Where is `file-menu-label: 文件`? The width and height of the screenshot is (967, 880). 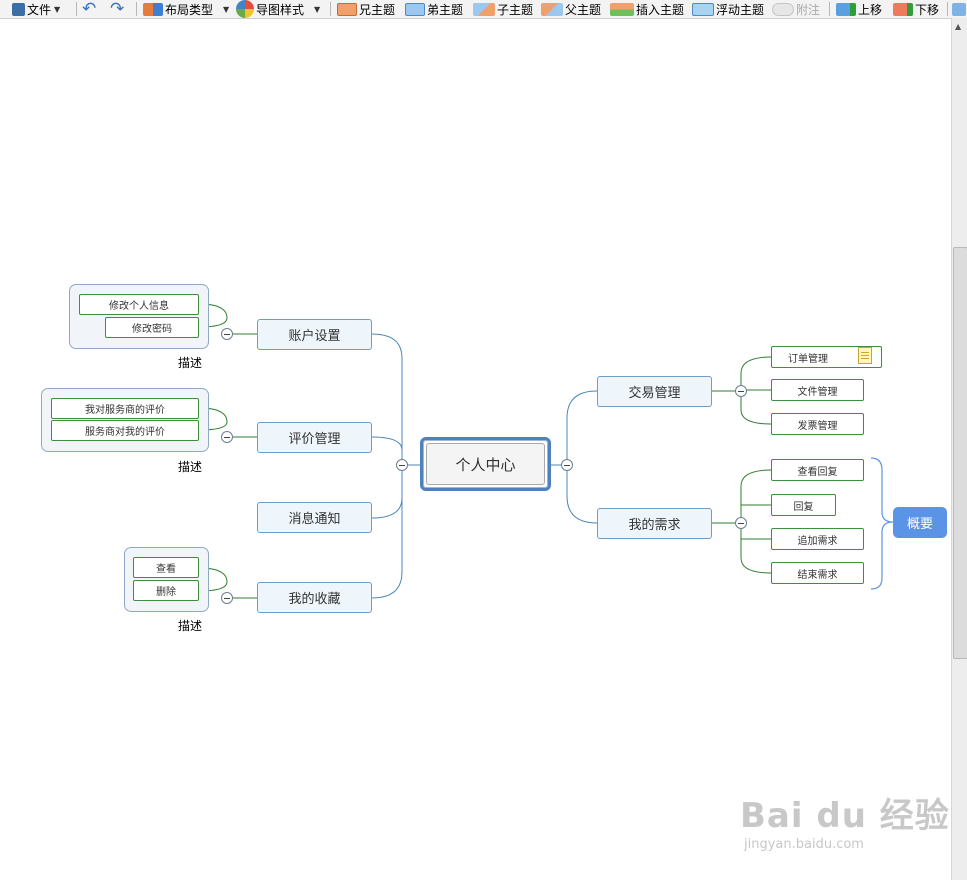
file-menu-label: 文件 is located at coordinates (39, 9).